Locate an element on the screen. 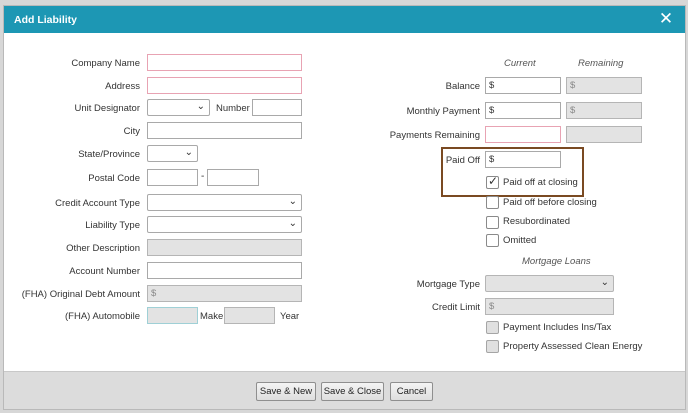 This screenshot has height=413, width=688. unit-designator-select: ⌄ is located at coordinates (178, 107).